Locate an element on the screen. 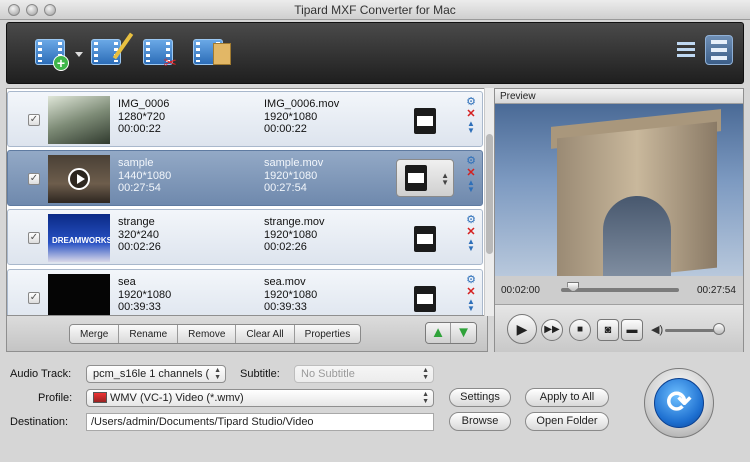  output-name: sea.mov is located at coordinates (285, 282).